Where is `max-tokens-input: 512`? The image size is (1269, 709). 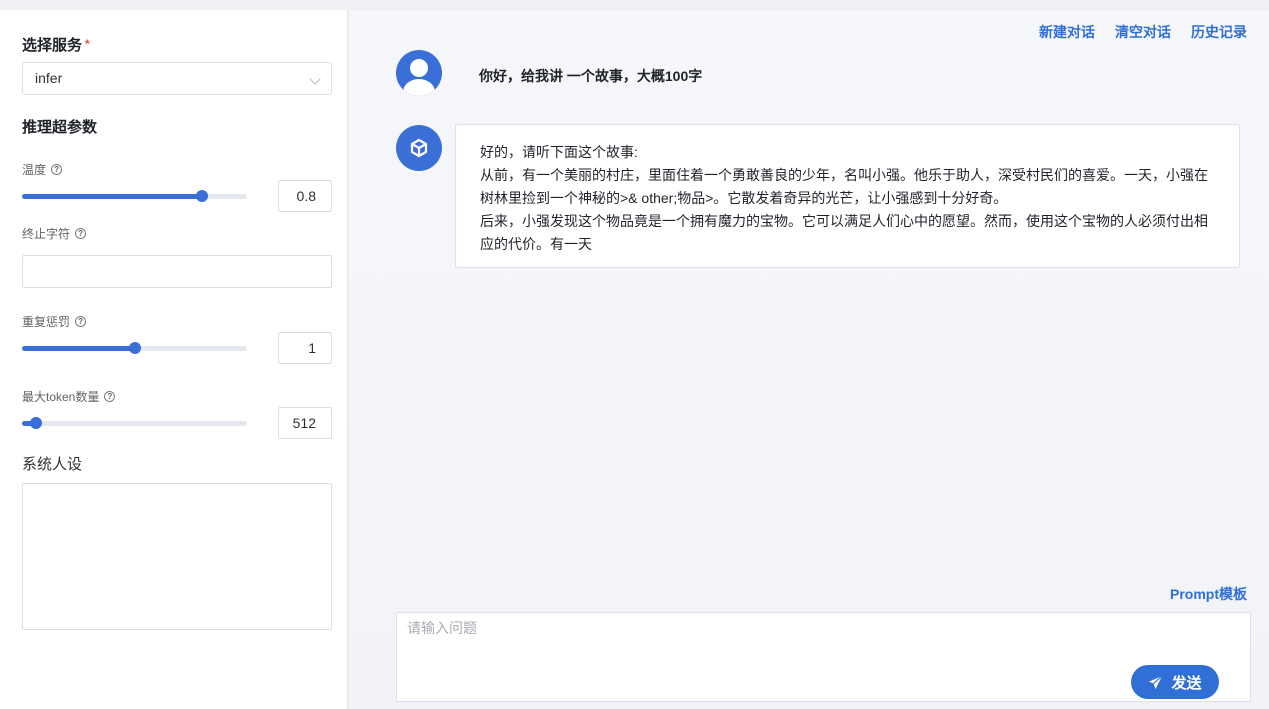 max-tokens-input: 512 is located at coordinates (305, 423).